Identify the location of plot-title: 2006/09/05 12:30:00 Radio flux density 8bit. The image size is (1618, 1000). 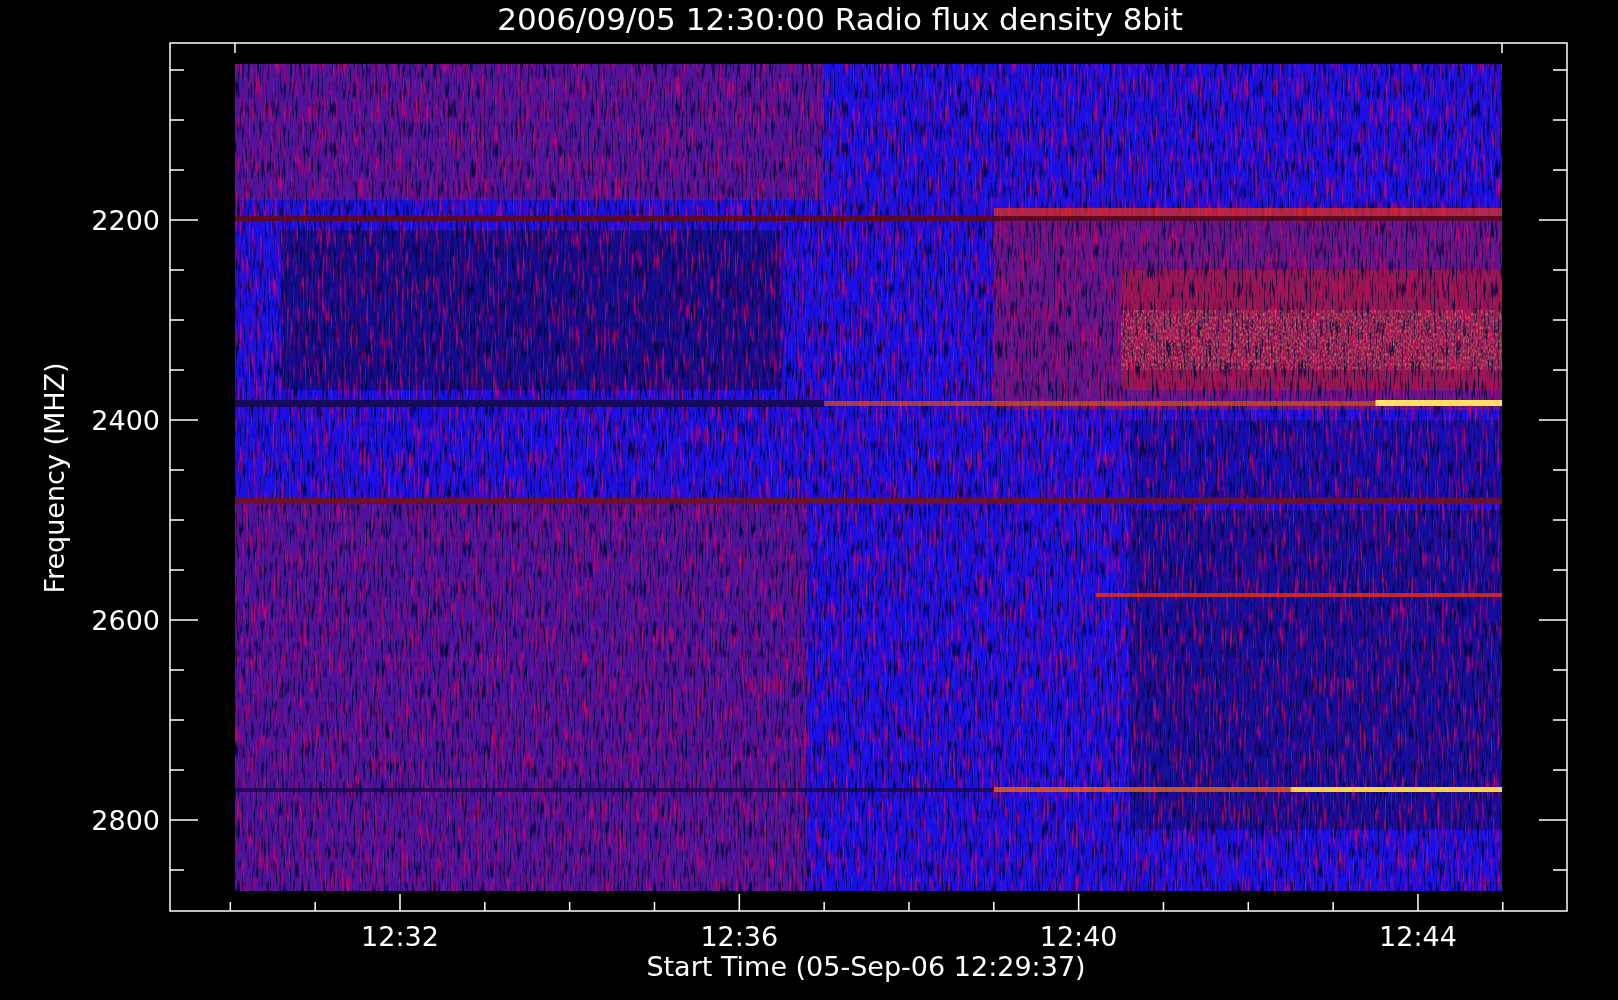
(840, 19).